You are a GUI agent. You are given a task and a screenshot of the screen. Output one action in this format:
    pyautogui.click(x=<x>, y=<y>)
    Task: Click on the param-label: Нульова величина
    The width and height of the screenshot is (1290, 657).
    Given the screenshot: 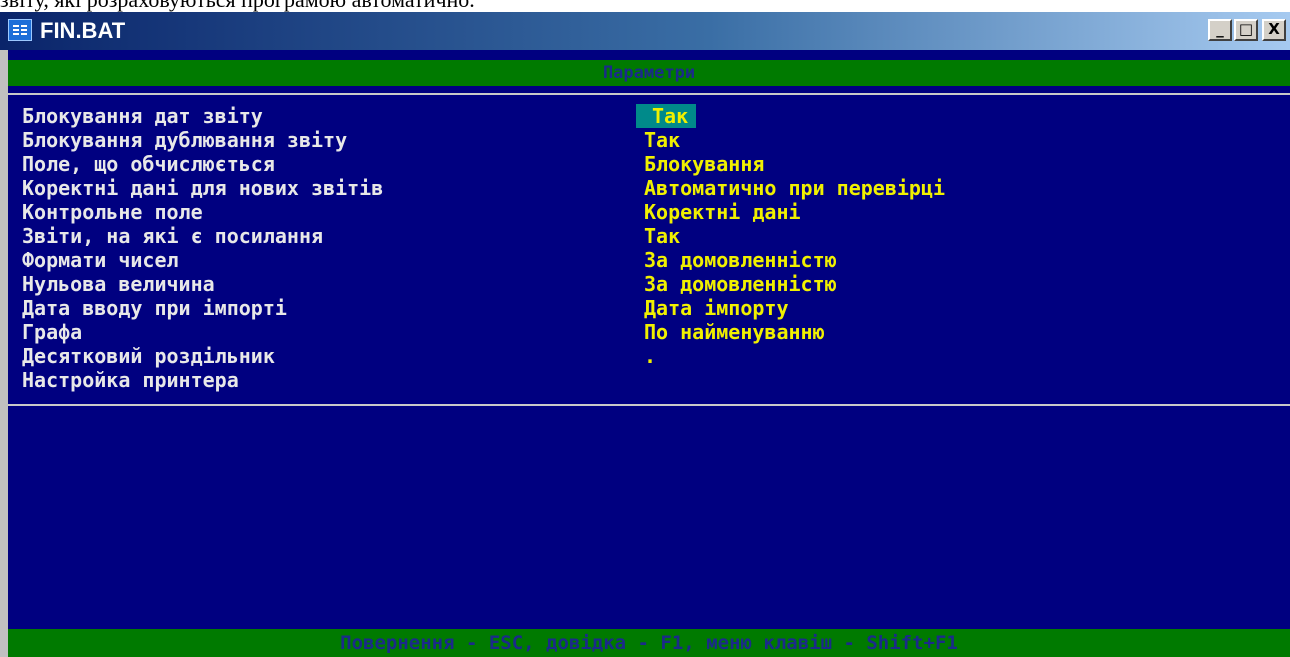 What is the action you would take?
    pyautogui.click(x=118, y=284)
    